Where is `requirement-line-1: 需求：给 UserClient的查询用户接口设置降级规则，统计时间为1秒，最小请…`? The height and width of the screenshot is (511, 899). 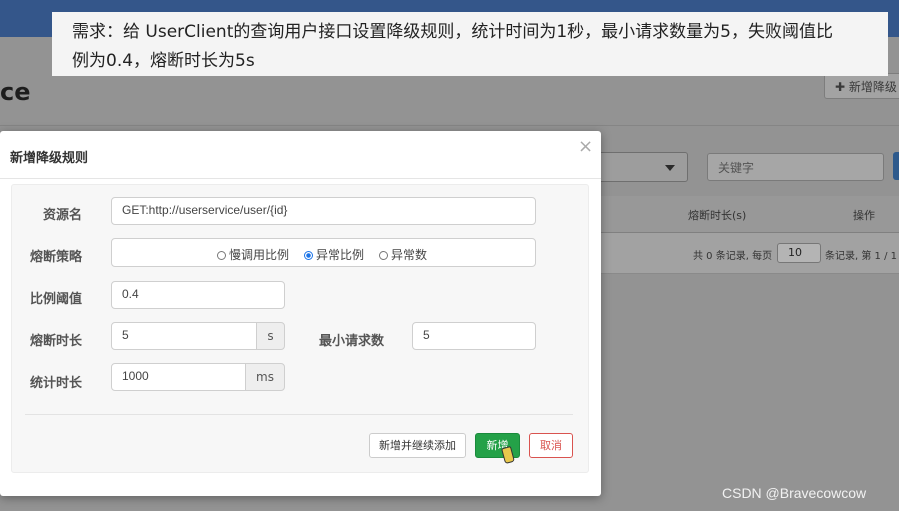 requirement-line-1: 需求：给 UserClient的查询用户接口设置降级规则，统计时间为1秒，最小请… is located at coordinates (452, 32).